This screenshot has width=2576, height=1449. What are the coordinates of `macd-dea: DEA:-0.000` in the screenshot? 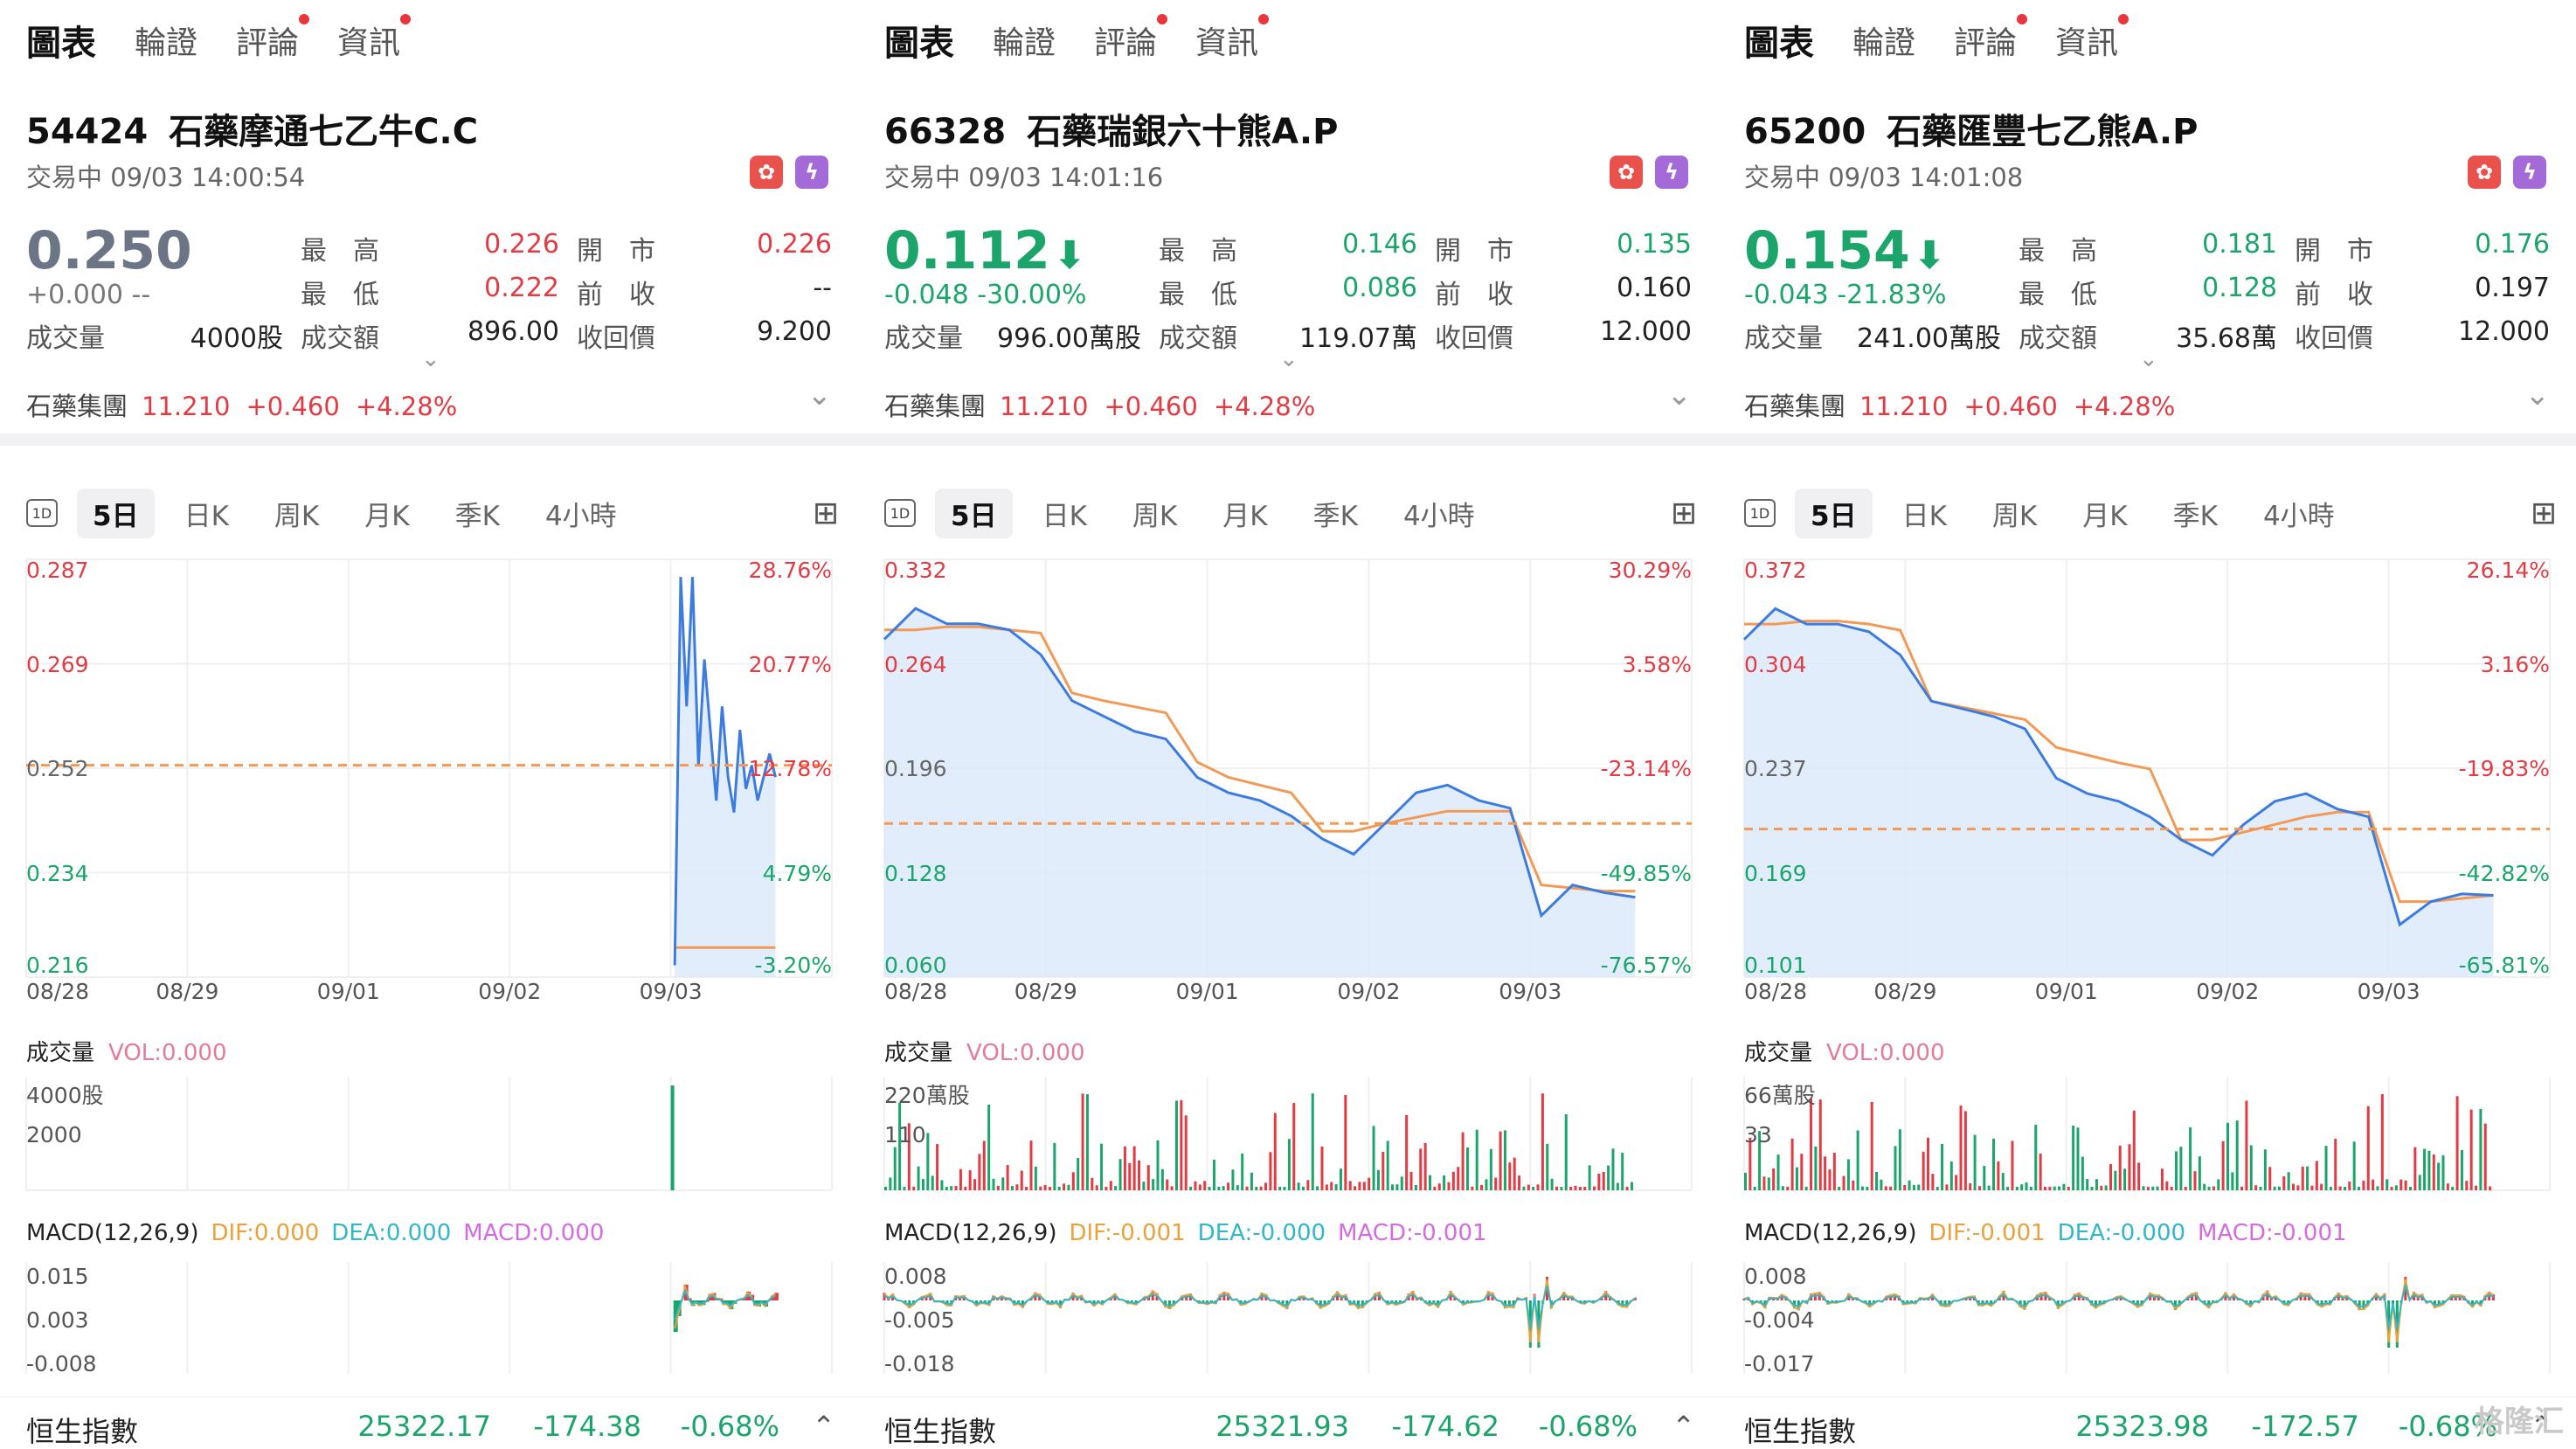 It's located at (2121, 1233).